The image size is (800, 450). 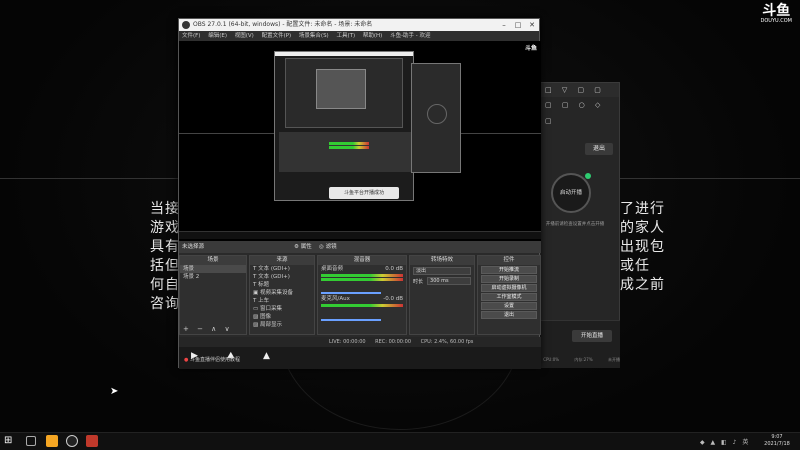 What do you see at coordinates (776, 11) in the screenshot?
I see `watermark-logo: 斗鱼` at bounding box center [776, 11].